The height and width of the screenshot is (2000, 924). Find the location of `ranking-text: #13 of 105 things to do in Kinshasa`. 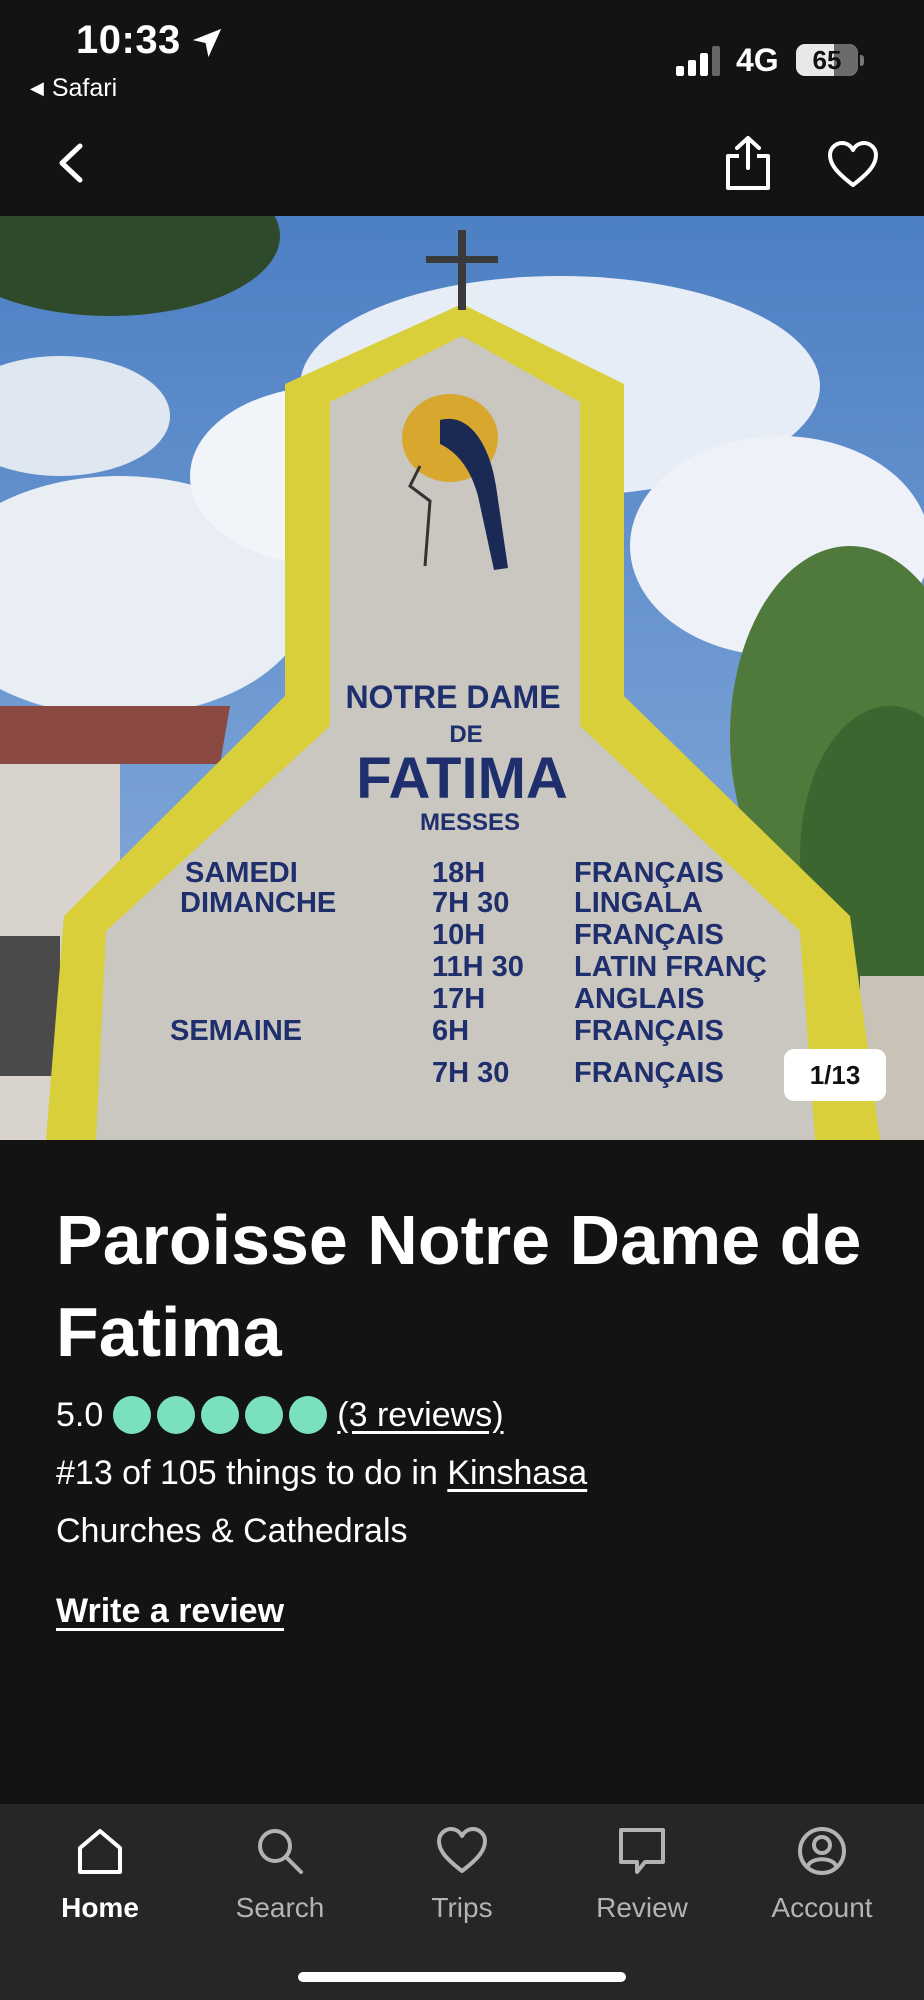

ranking-text: #13 of 105 things to do in Kinshasa is located at coordinates (321, 1473).